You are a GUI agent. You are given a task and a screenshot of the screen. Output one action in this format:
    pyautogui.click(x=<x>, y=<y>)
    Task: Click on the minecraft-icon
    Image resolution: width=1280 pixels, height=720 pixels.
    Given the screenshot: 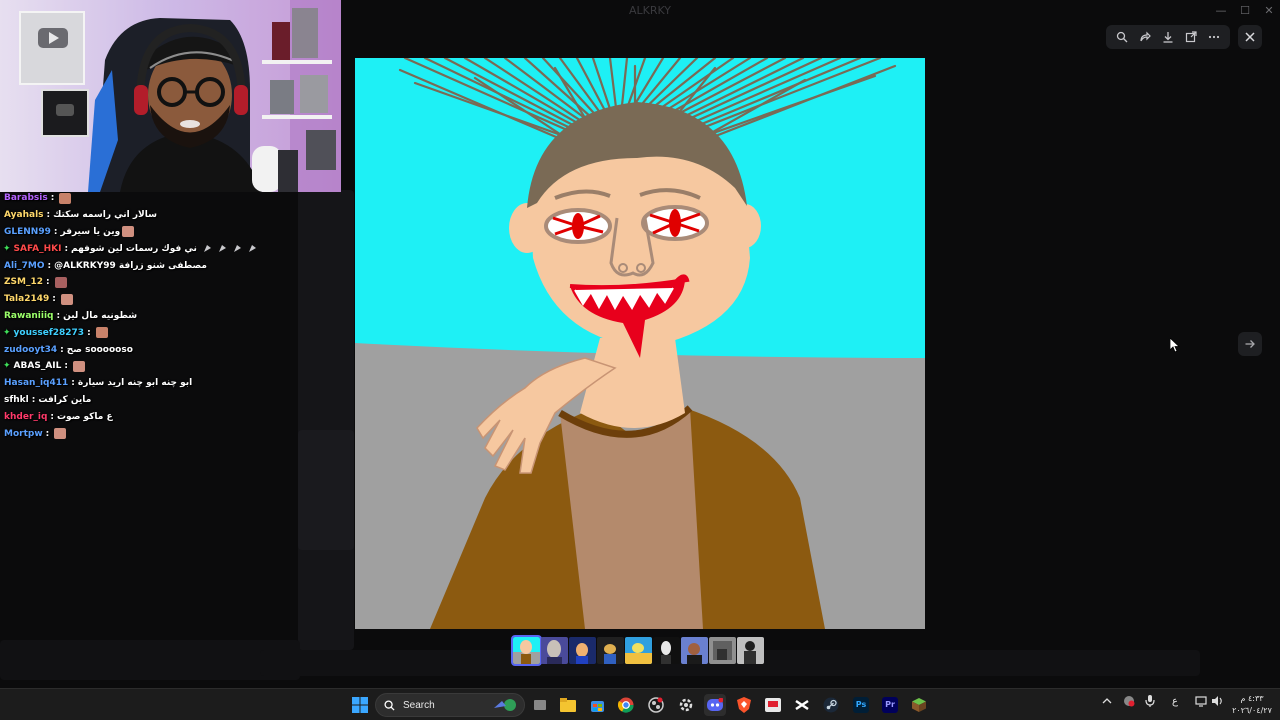 What is the action you would take?
    pyautogui.click(x=919, y=705)
    